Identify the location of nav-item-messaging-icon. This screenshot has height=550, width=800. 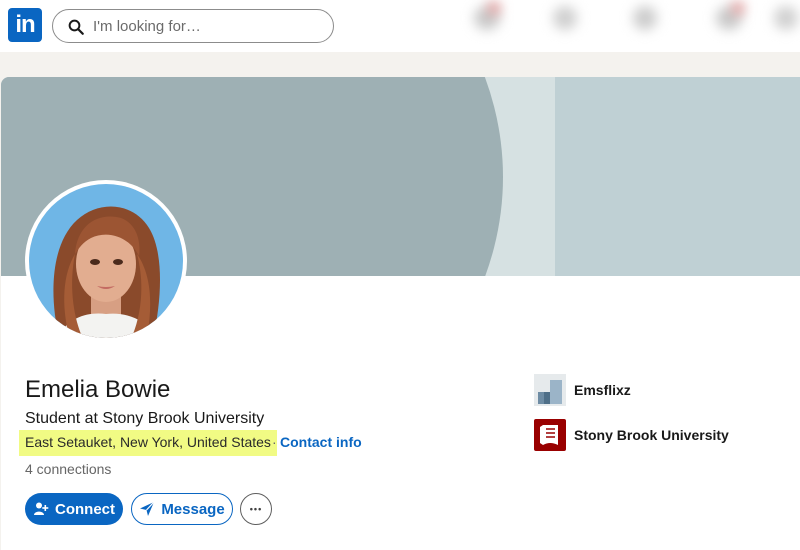
(730, 26).